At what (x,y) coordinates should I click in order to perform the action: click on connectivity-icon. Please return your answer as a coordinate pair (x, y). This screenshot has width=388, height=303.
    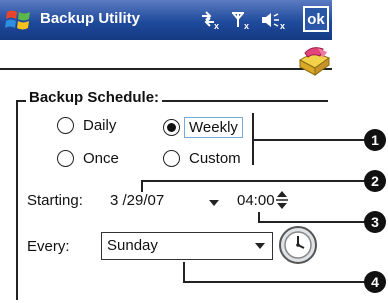
    Looking at the image, I should click on (208, 19).